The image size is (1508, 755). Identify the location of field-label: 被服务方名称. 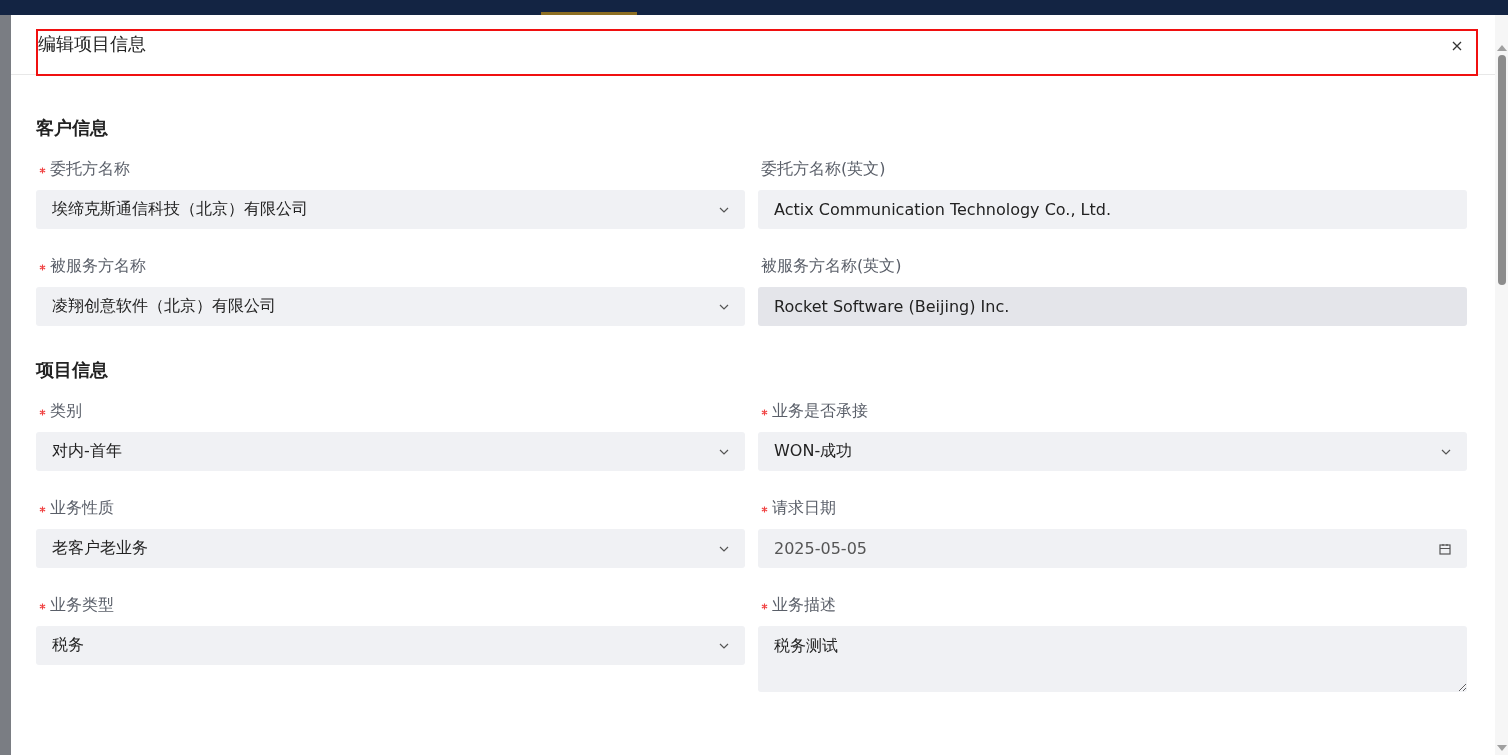
(98, 266).